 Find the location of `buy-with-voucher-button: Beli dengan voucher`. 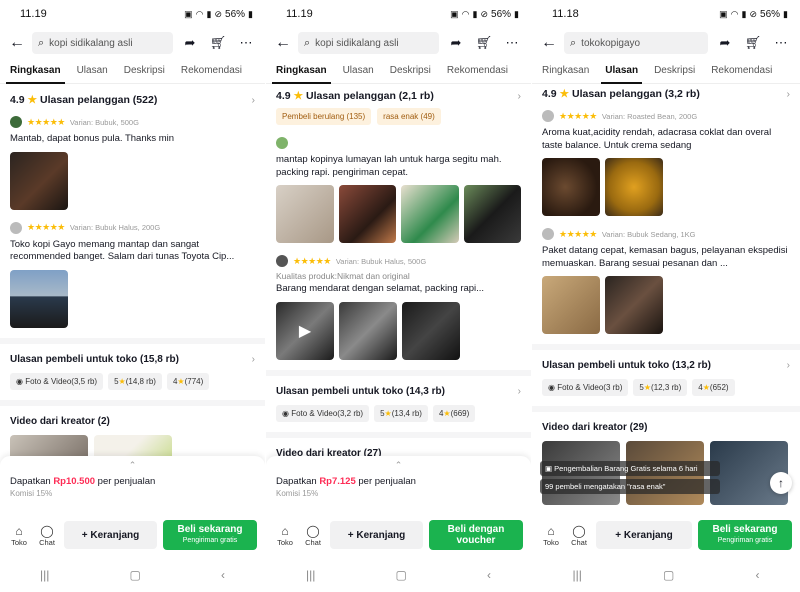

buy-with-voucher-button: Beli dengan voucher is located at coordinates (476, 535).